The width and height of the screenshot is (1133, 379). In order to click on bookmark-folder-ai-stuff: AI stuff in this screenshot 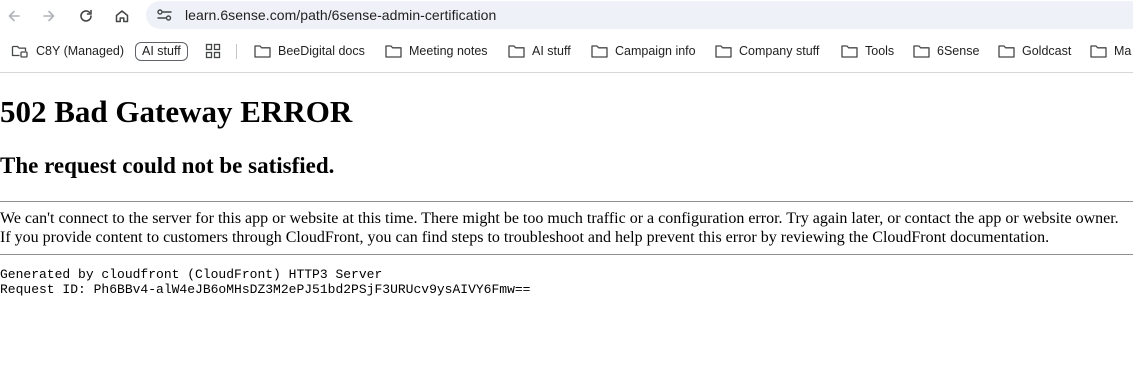, I will do `click(539, 51)`.